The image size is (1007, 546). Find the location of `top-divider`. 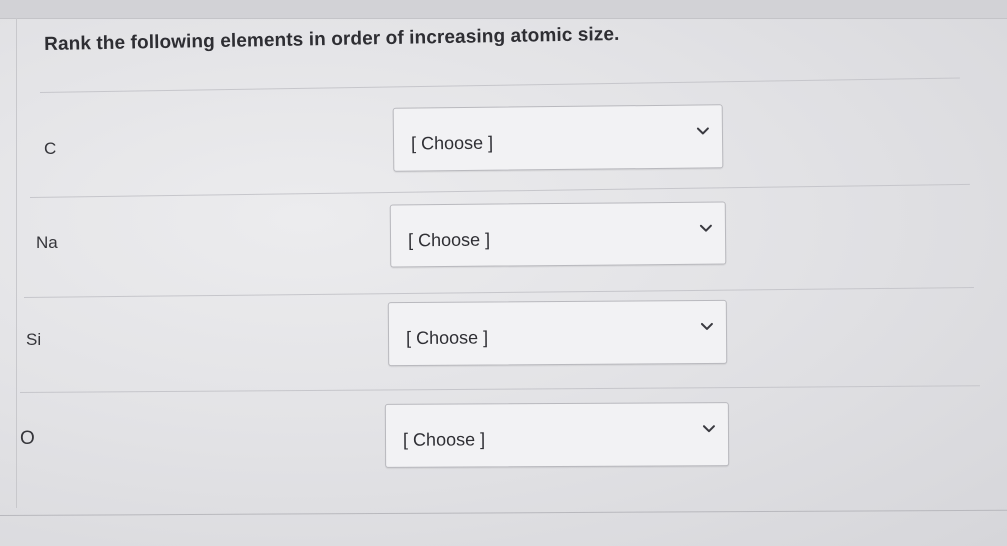

top-divider is located at coordinates (503, 9).